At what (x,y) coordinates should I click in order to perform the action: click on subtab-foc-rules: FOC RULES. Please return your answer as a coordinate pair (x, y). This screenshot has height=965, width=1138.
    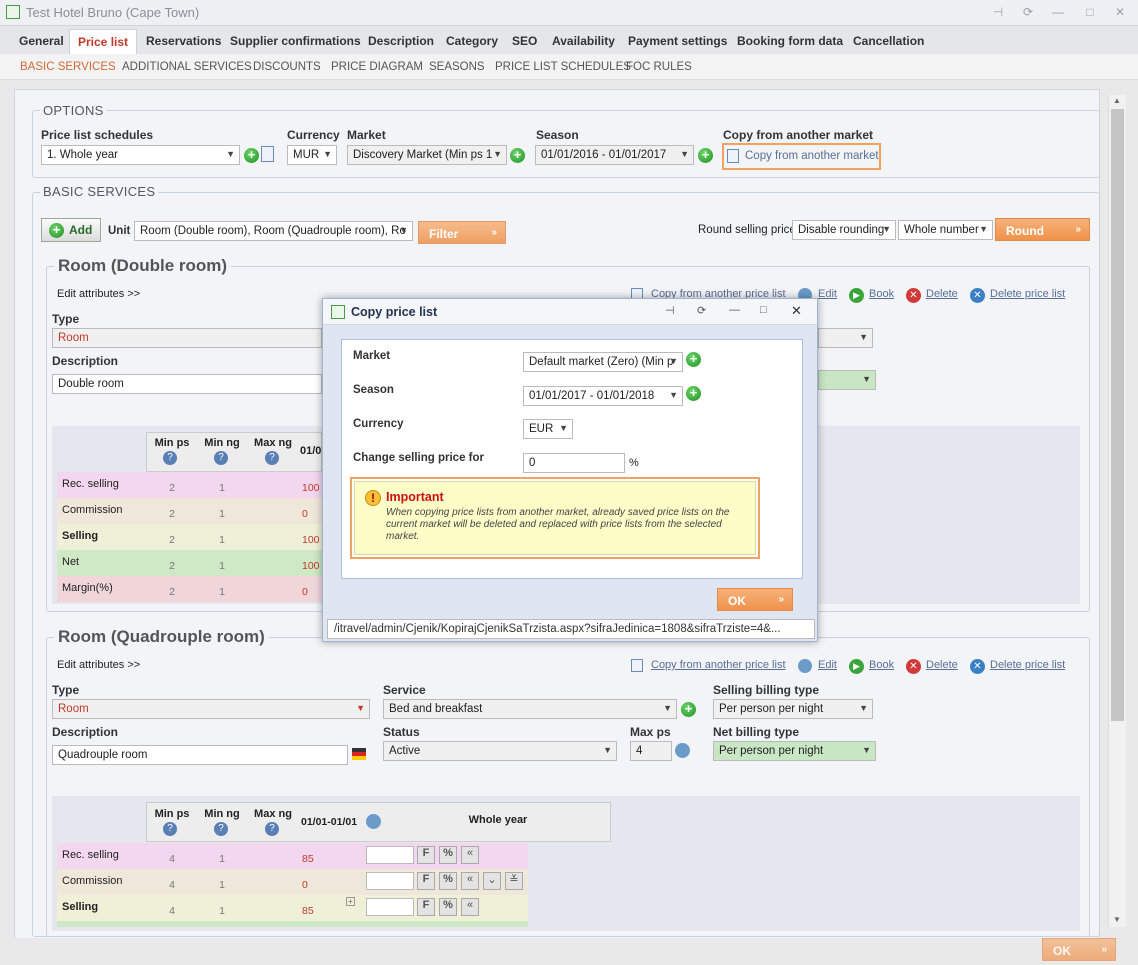
    Looking at the image, I should click on (659, 67).